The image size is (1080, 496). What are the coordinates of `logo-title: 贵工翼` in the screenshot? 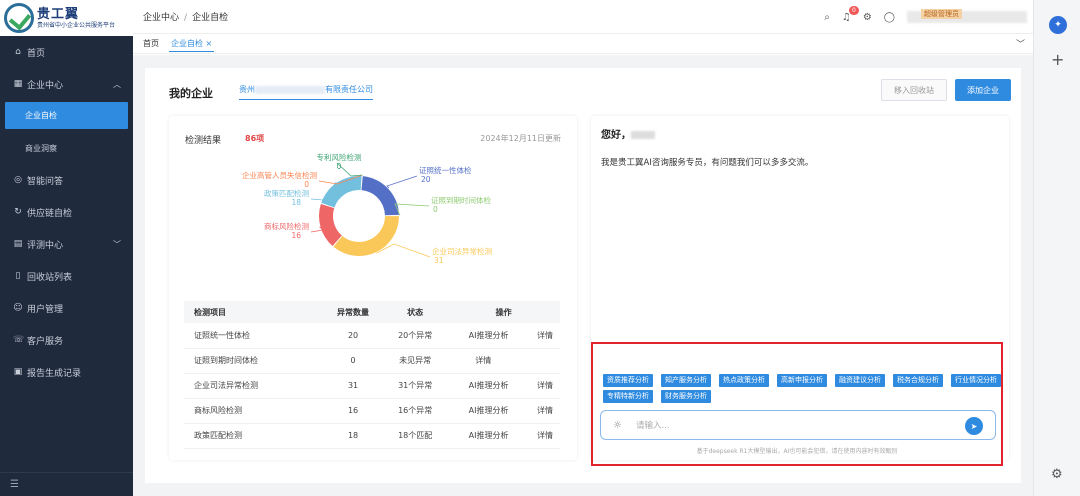 It's located at (58, 14).